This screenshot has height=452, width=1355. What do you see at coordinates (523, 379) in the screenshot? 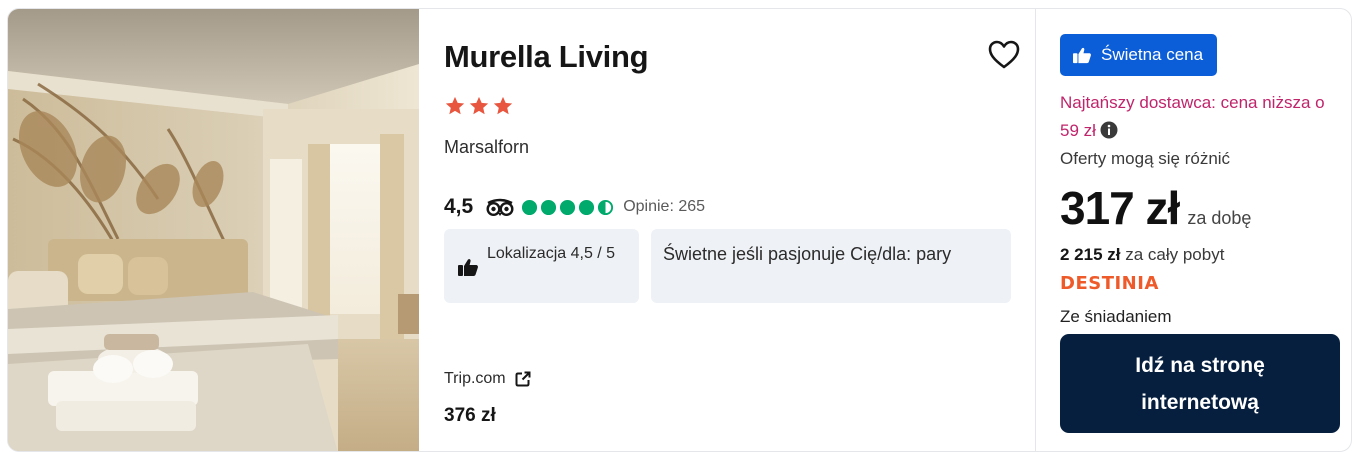
I see `external-link-icon` at bounding box center [523, 379].